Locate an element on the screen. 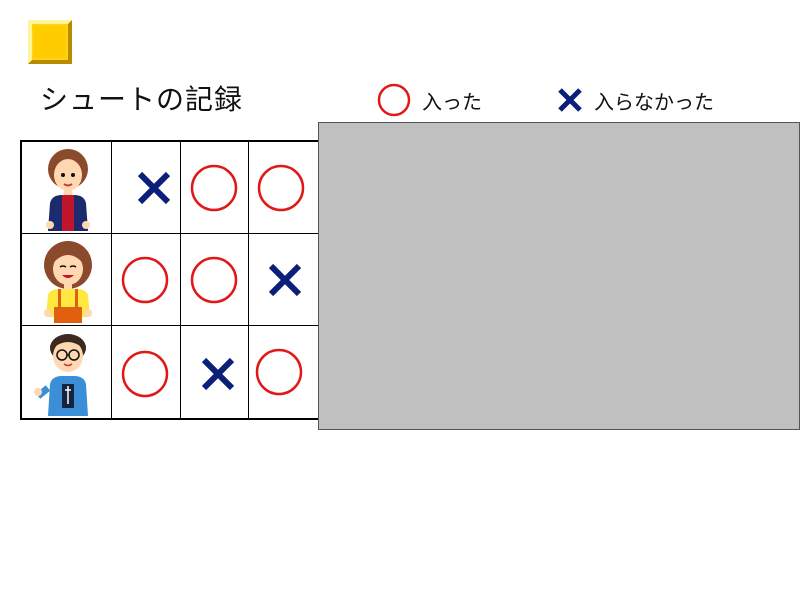 This screenshot has width=800, height=600. legend-missed: 入らなかった is located at coordinates (635, 100).